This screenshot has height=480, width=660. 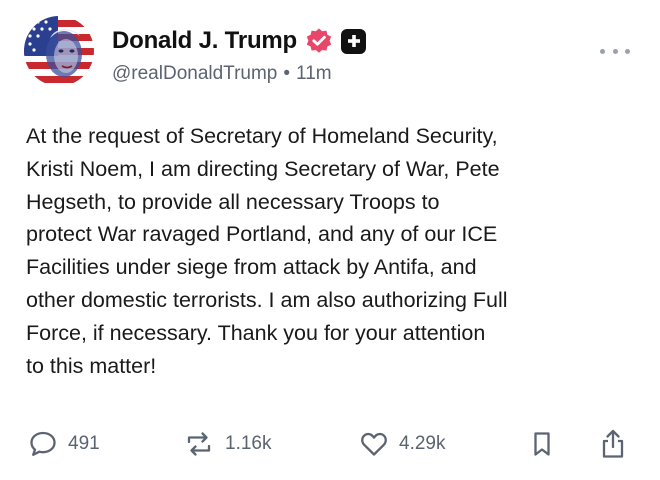 I want to click on repost-count: 1.16k, so click(x=248, y=443).